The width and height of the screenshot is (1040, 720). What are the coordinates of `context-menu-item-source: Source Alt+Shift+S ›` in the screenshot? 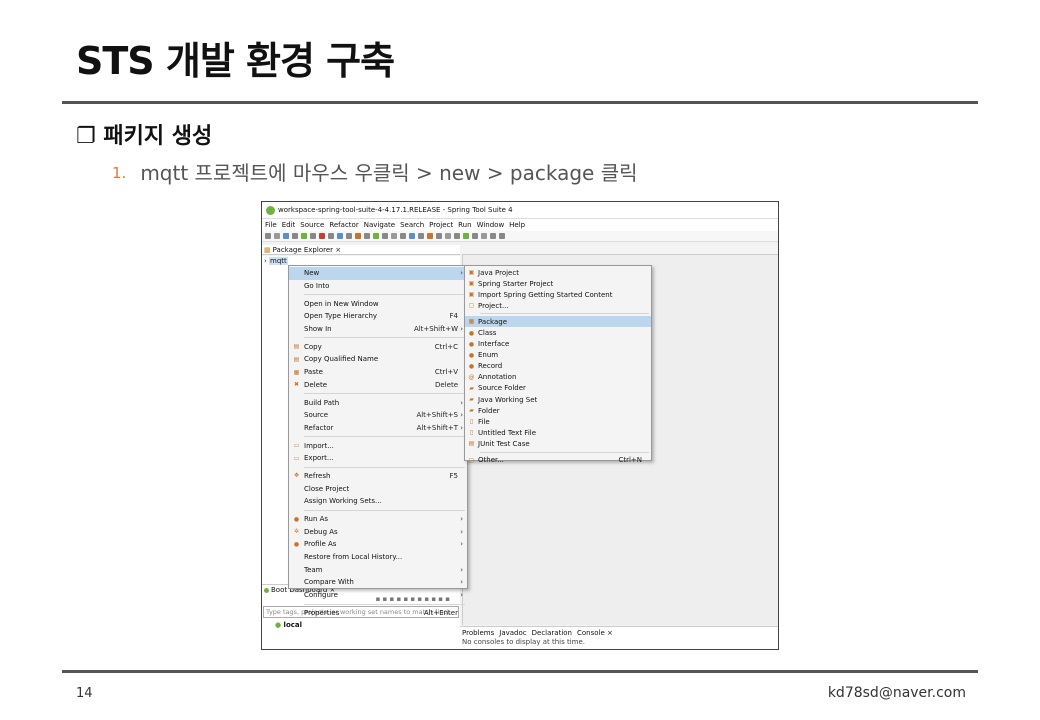 It's located at (378, 415).